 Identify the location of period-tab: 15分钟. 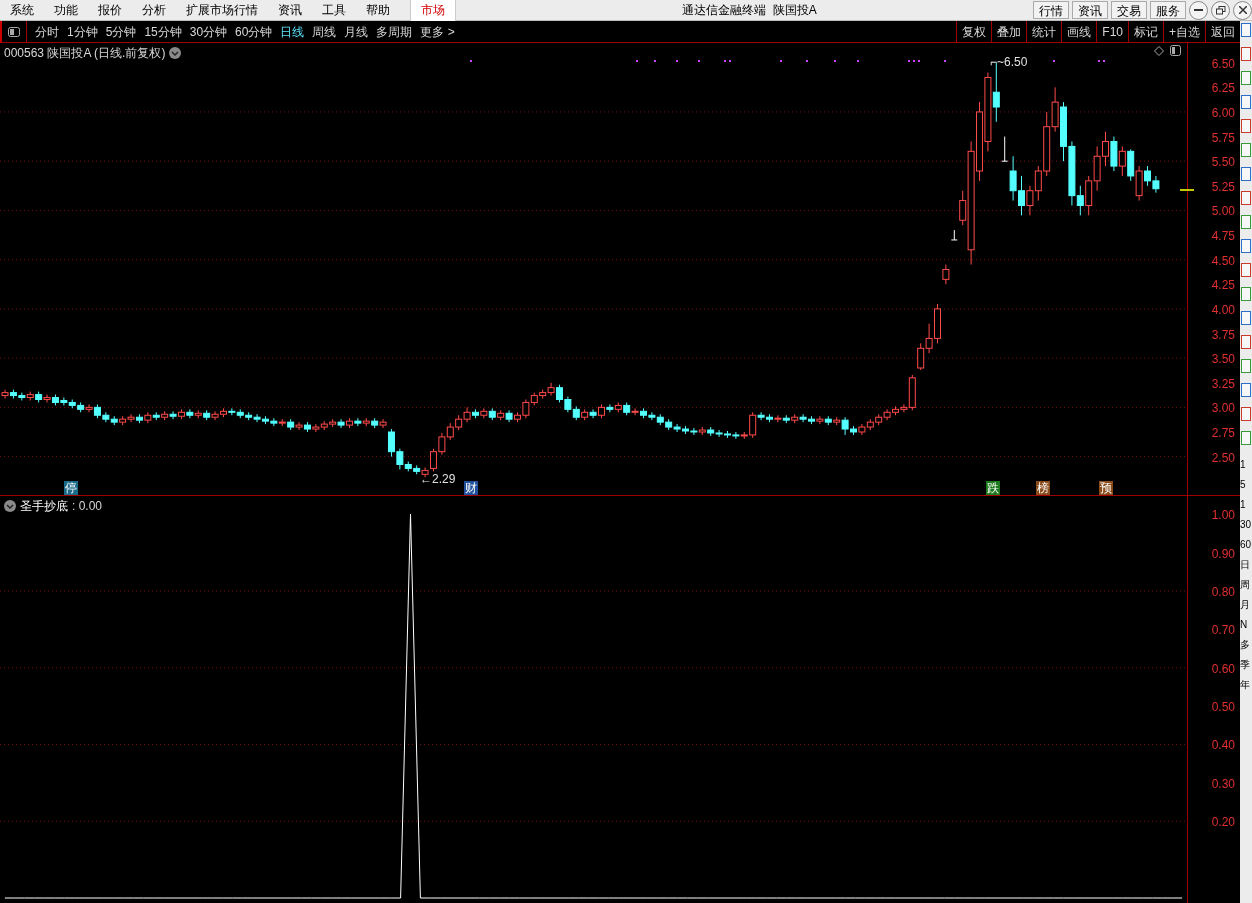
(163, 31).